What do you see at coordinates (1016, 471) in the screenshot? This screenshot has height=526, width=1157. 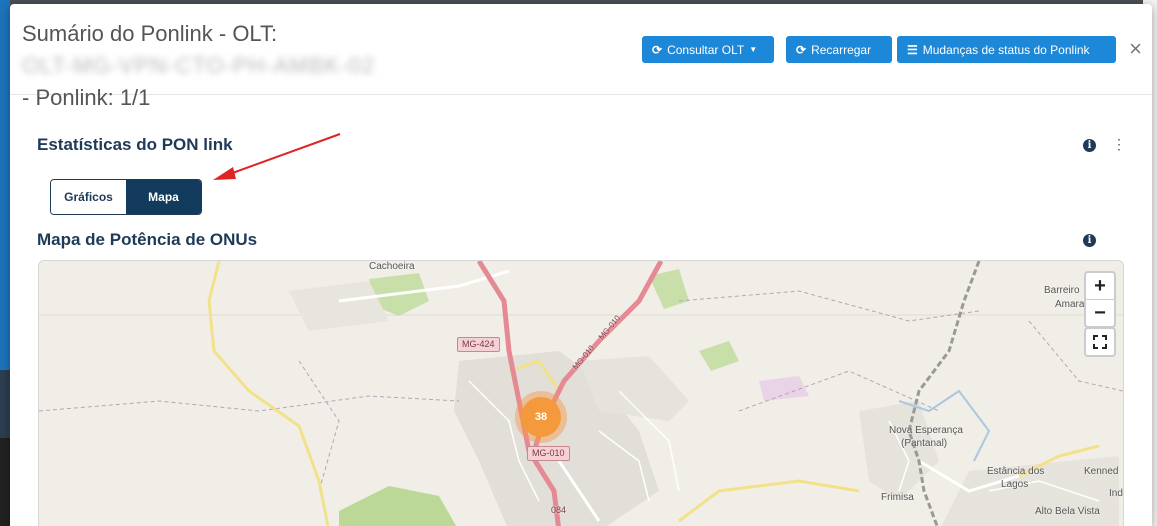 I see `place-label: Estância dos` at bounding box center [1016, 471].